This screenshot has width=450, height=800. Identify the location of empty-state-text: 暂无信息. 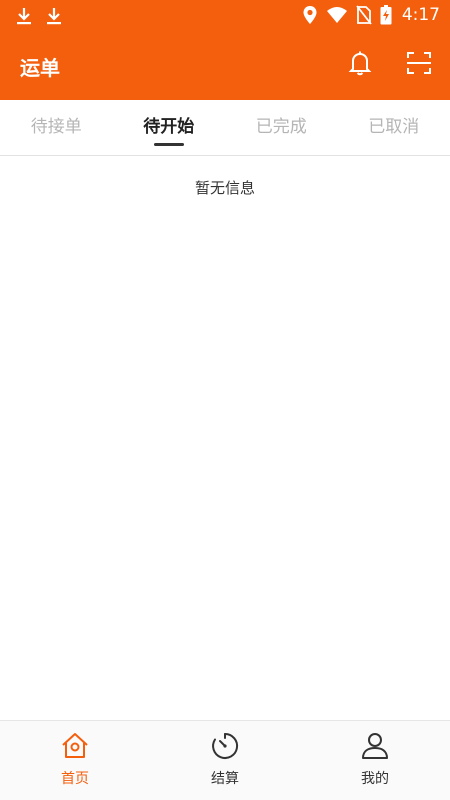
(224, 188).